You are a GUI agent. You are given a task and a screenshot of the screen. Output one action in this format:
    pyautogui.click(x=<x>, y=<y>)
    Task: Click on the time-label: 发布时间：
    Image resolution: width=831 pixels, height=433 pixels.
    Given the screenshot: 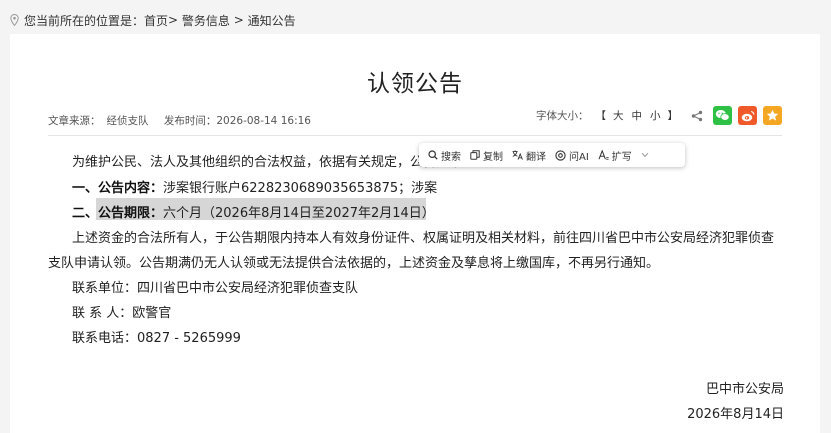 What is the action you would take?
    pyautogui.click(x=190, y=121)
    